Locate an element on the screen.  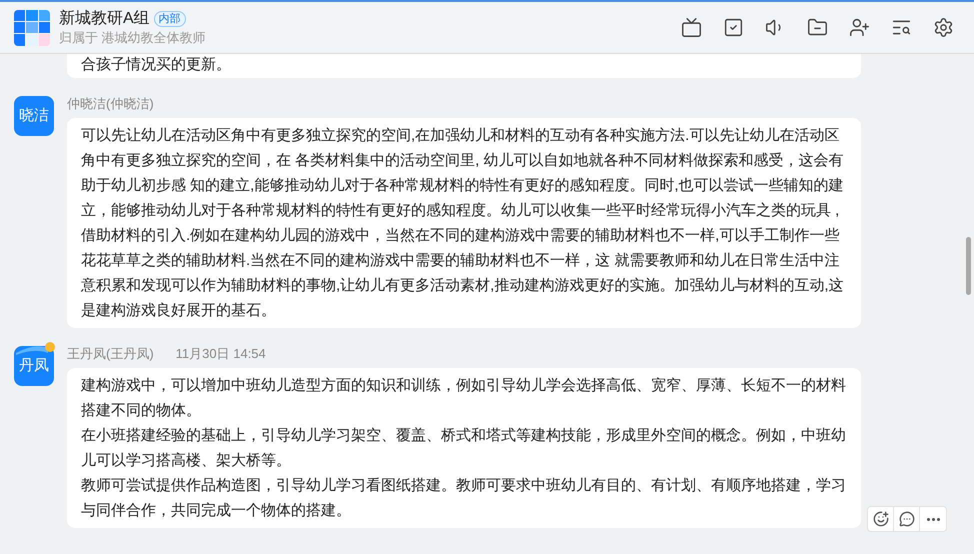
message-text: 教师可尝试提供作品构造图，引导幼儿学习看图纸搭建。教师可要求中班幼儿有目的、有计划、有顺序地搭建，学习与同伴合作，共同完成一个物体的搭建。 is located at coordinates (464, 498).